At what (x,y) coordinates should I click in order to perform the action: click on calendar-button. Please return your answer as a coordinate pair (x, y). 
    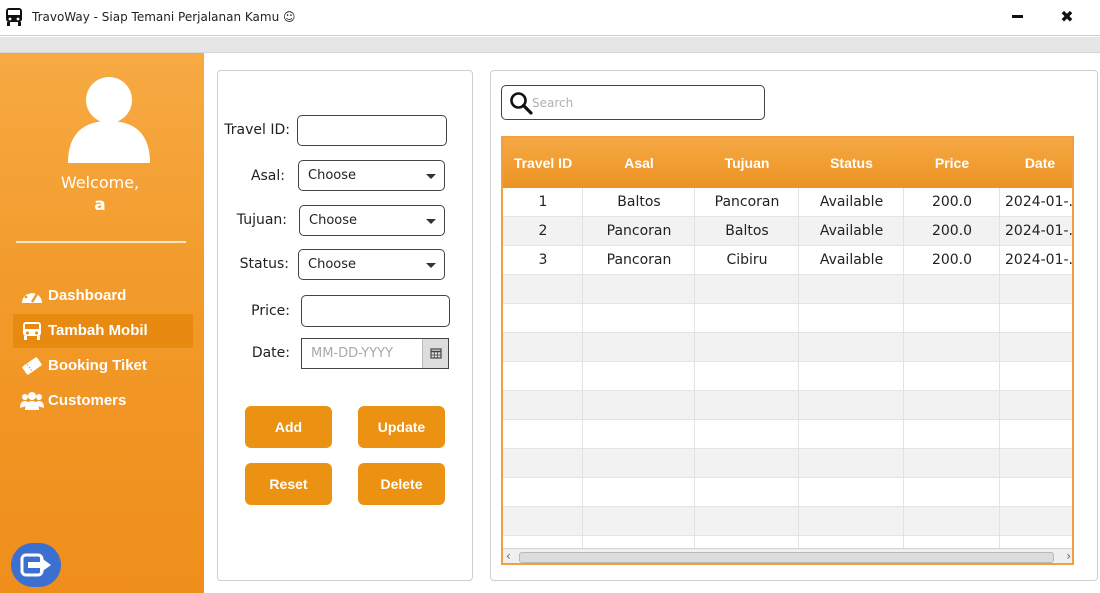
    Looking at the image, I should click on (435, 353).